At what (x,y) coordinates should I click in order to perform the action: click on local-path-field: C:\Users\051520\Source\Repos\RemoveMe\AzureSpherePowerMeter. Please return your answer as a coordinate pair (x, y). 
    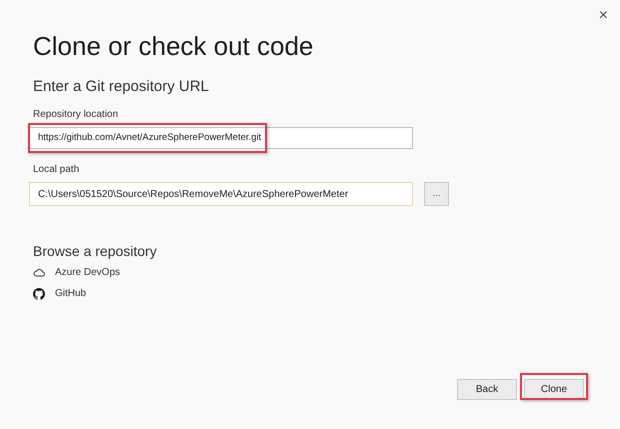
    Looking at the image, I should click on (221, 194).